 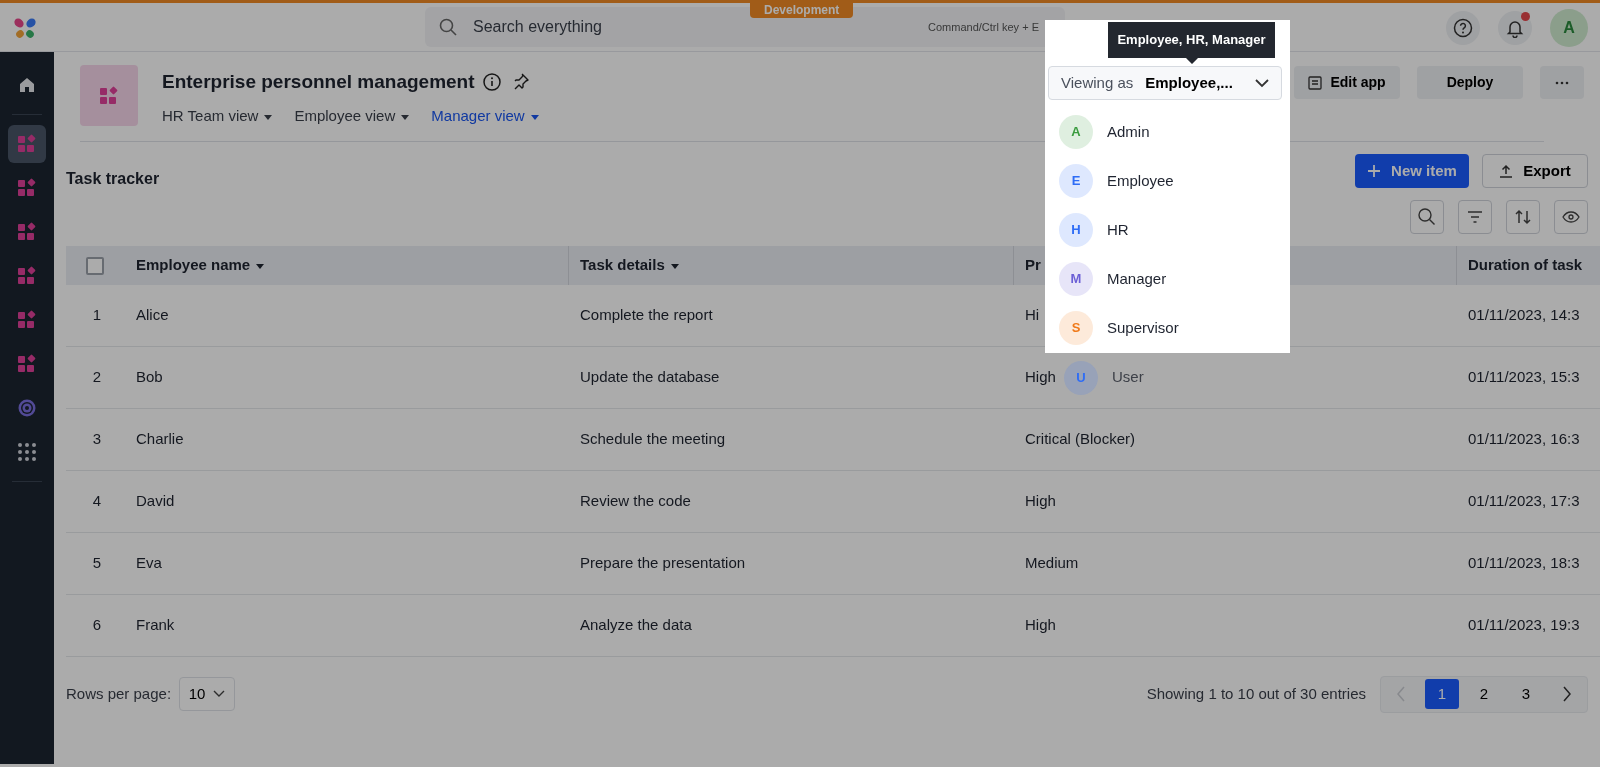 I want to click on table-cell-text: Prepare the presentation, so click(x=663, y=563).